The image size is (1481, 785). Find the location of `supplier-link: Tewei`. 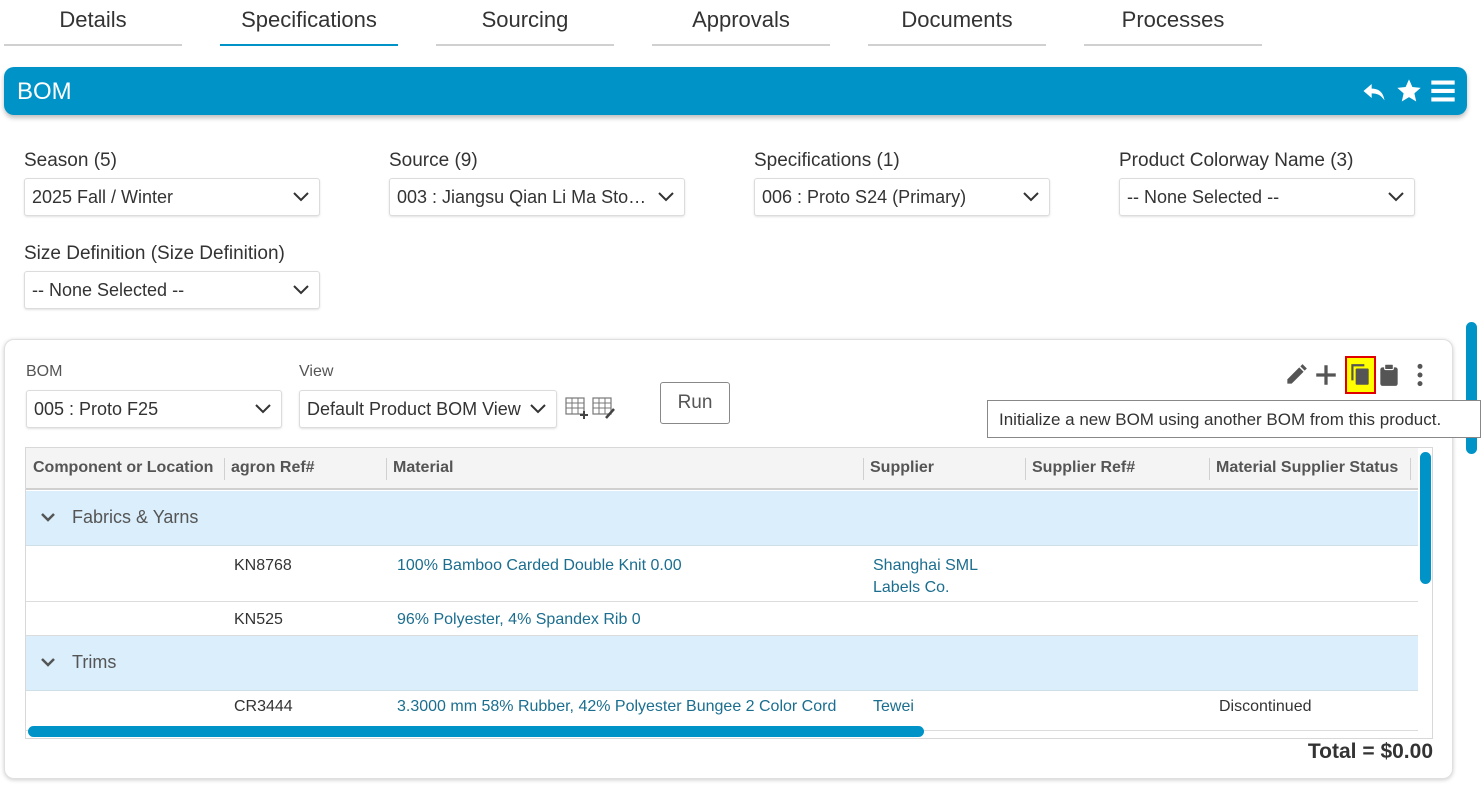

supplier-link: Tewei is located at coordinates (893, 707).